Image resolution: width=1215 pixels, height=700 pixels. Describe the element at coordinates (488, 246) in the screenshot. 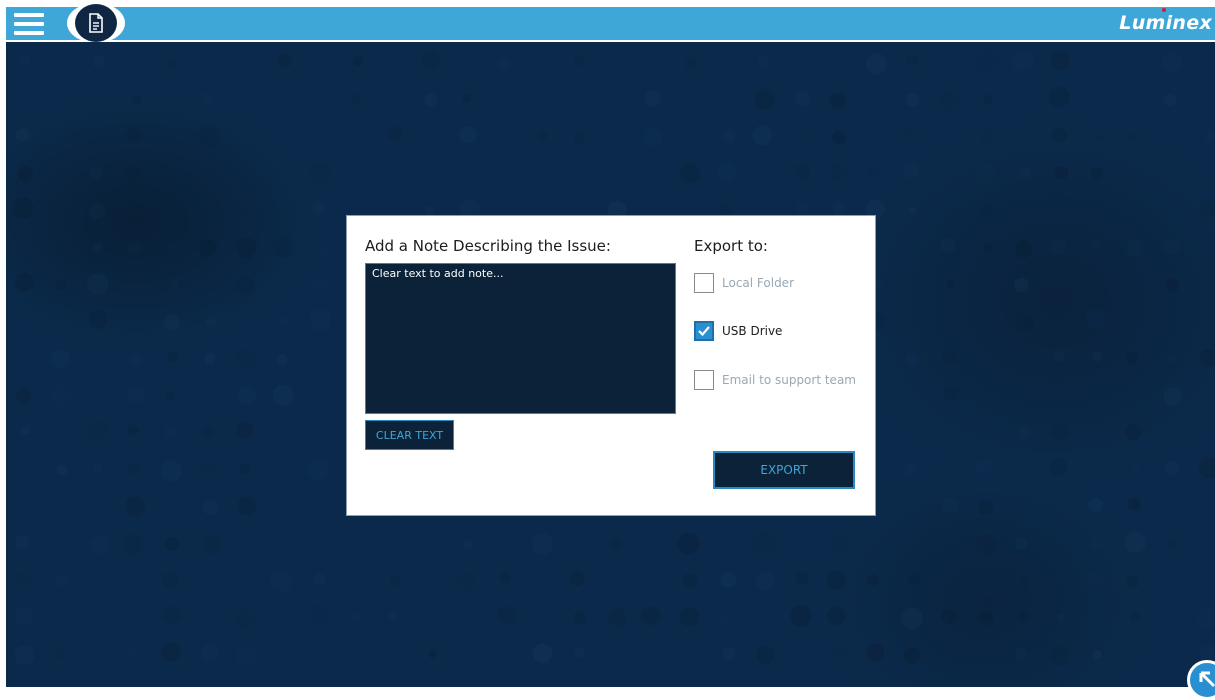

I see `note-label: Add a Note Describing the Issue:` at that location.